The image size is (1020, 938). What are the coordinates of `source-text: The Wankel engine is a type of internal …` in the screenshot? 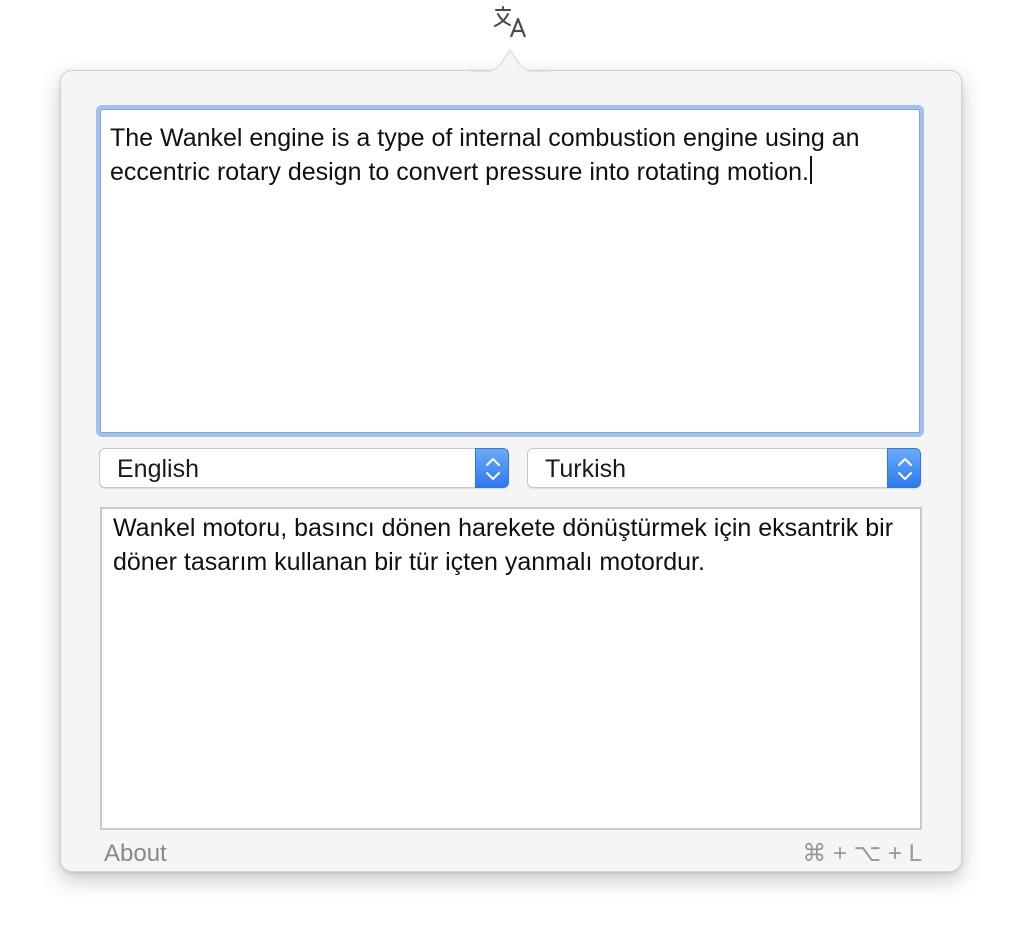 It's located at (488, 155).